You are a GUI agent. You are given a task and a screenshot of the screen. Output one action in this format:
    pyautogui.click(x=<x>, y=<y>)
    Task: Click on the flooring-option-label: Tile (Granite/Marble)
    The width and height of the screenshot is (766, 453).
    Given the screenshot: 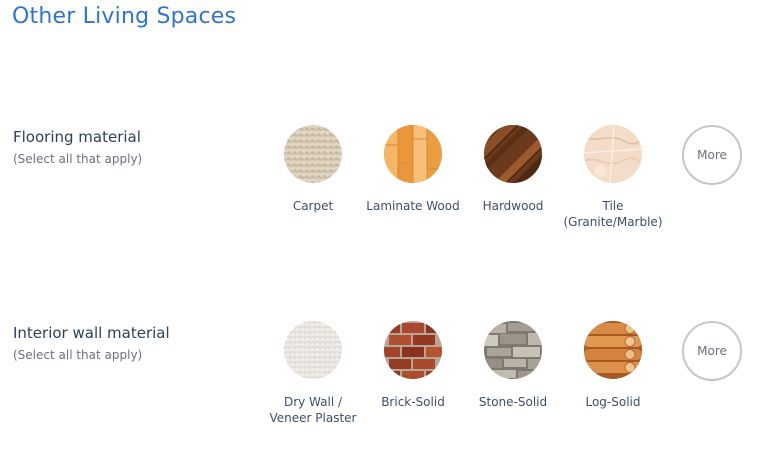 What is the action you would take?
    pyautogui.click(x=613, y=214)
    